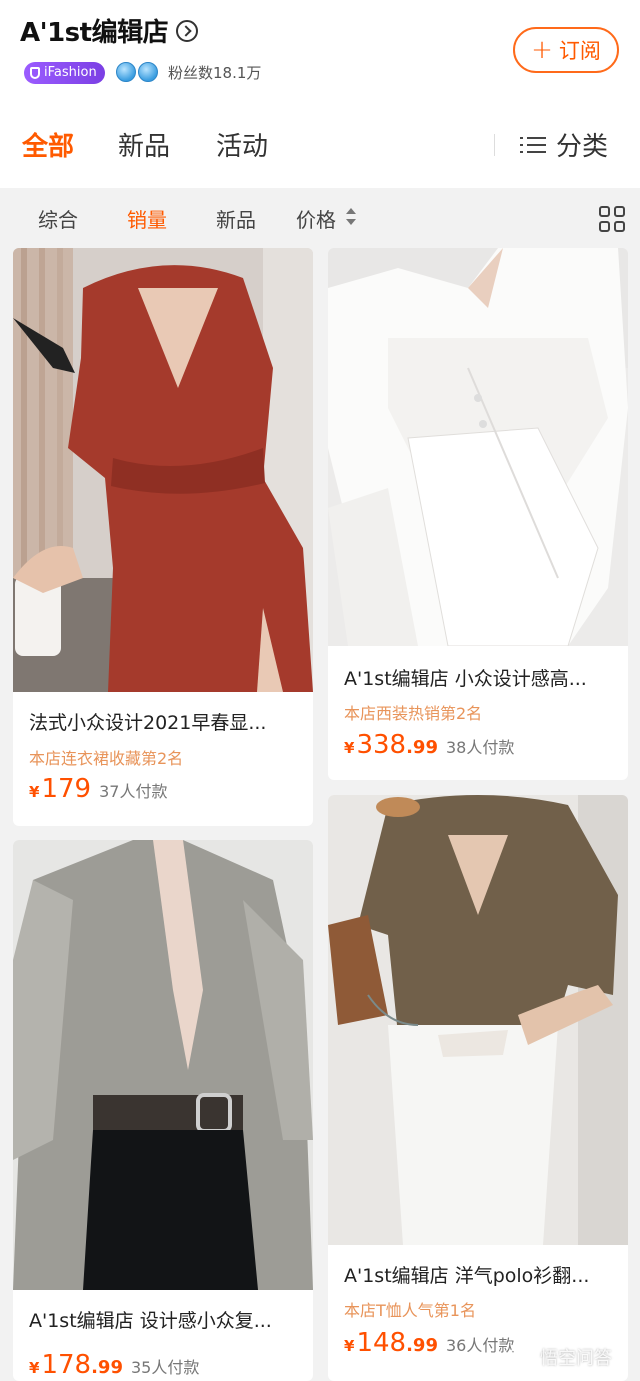 The height and width of the screenshot is (1381, 640). I want to click on product-rank: 本店西装热销第2名, so click(413, 713).